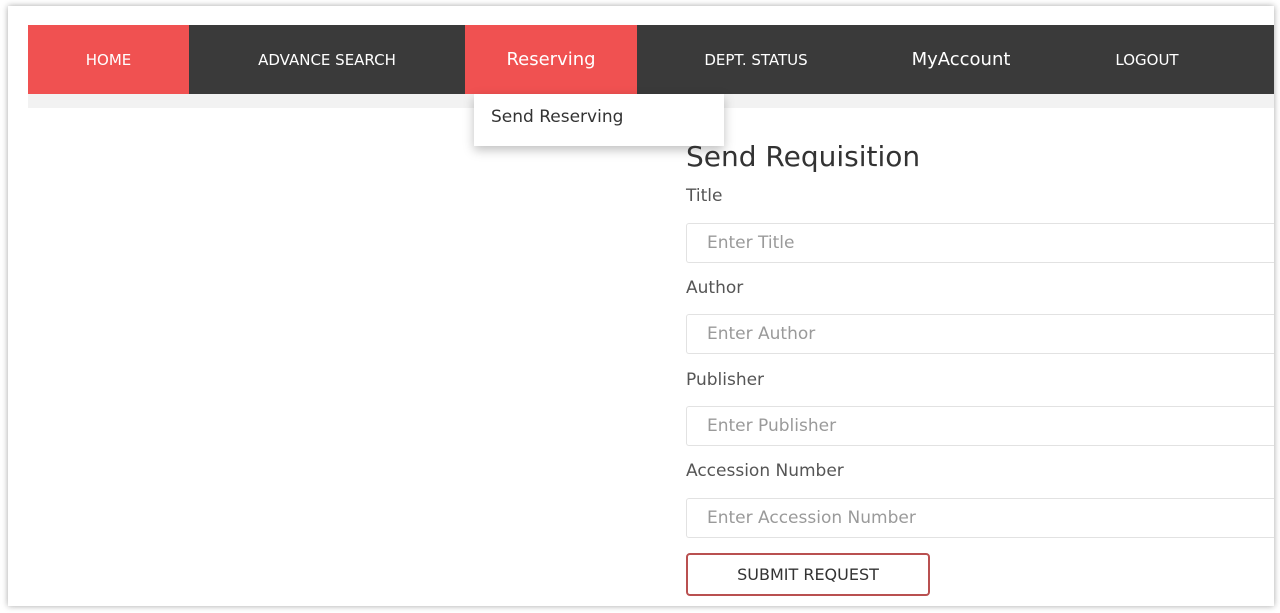 This screenshot has height=613, width=1280. I want to click on publisher-label: Publisher, so click(725, 380).